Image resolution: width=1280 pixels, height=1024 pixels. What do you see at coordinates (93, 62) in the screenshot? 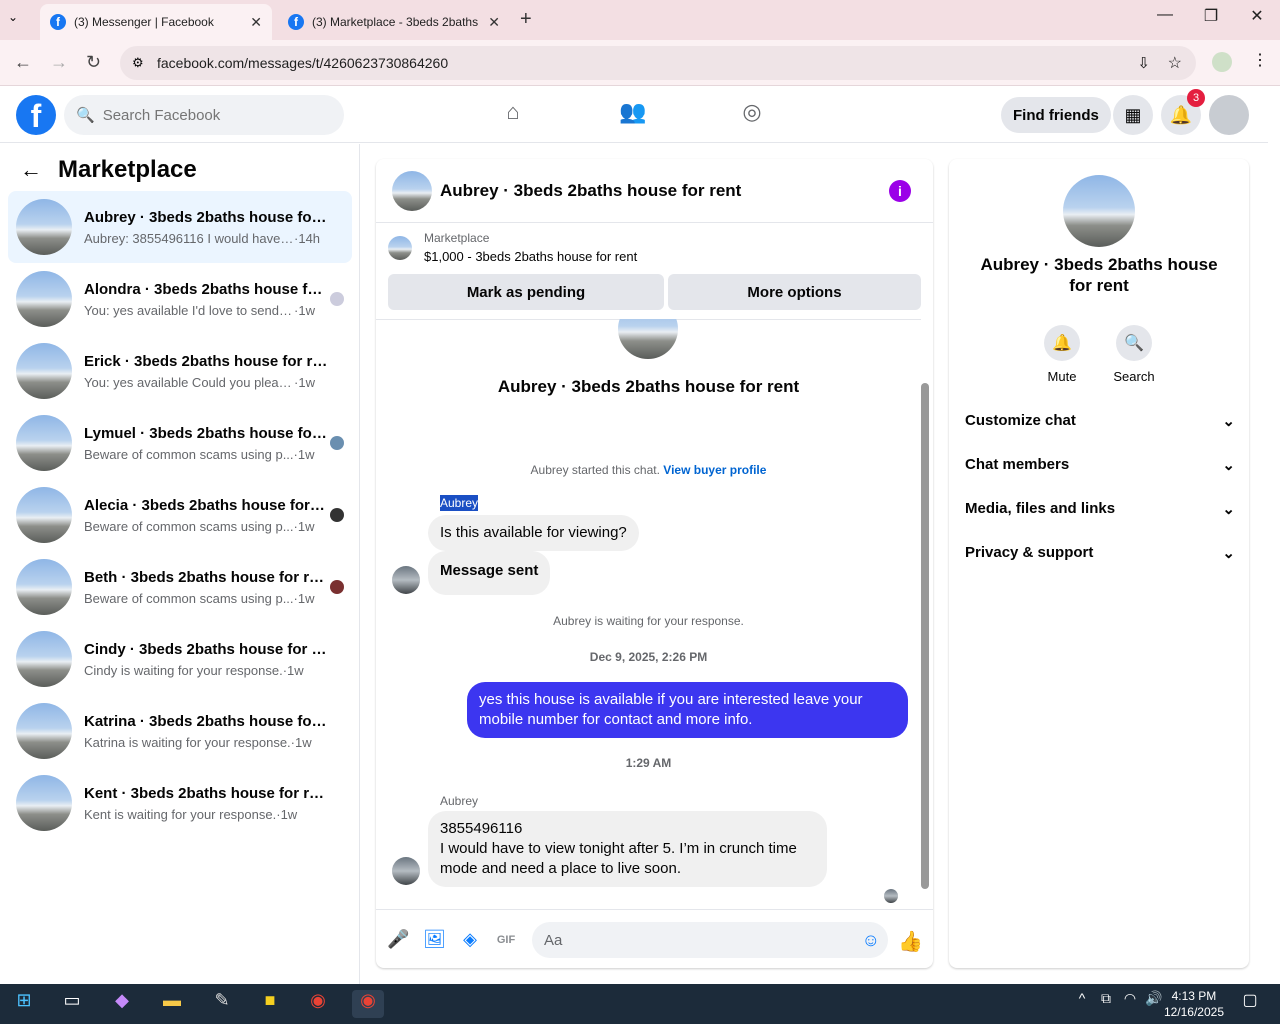
I see `reload-icon: ↻` at bounding box center [93, 62].